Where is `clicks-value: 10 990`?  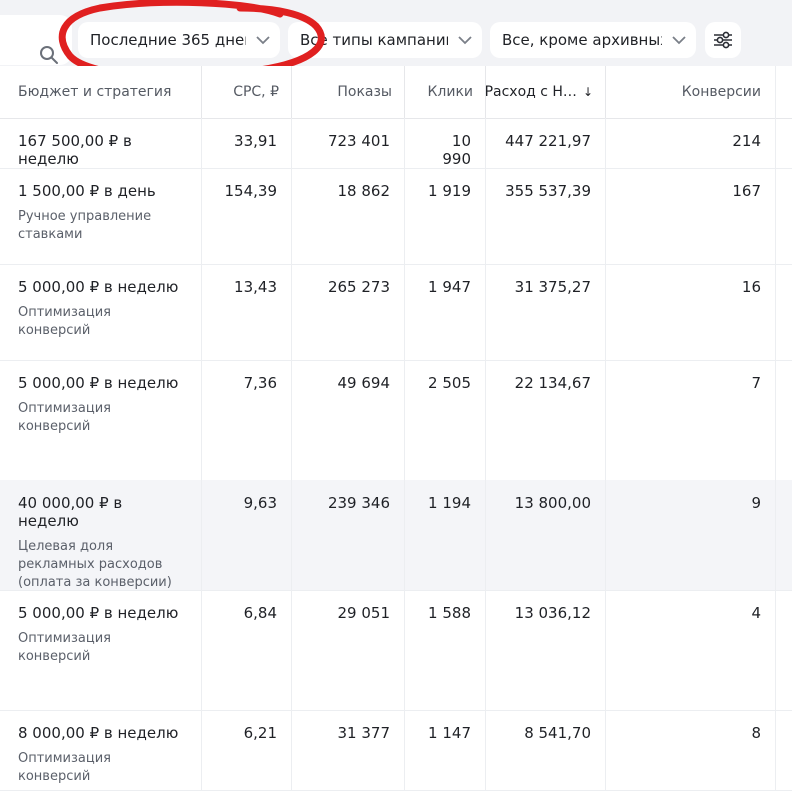
clicks-value: 10 990 is located at coordinates (456, 150).